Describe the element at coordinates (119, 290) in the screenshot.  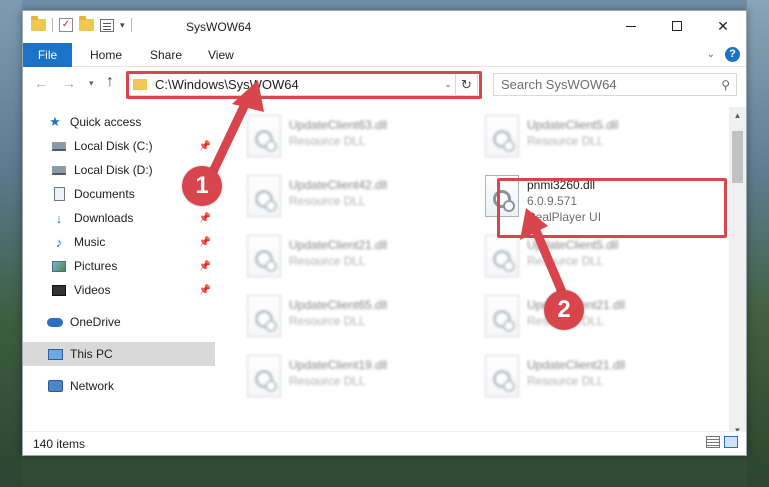
I see `sidebar-item-videos: Videos 📌` at that location.